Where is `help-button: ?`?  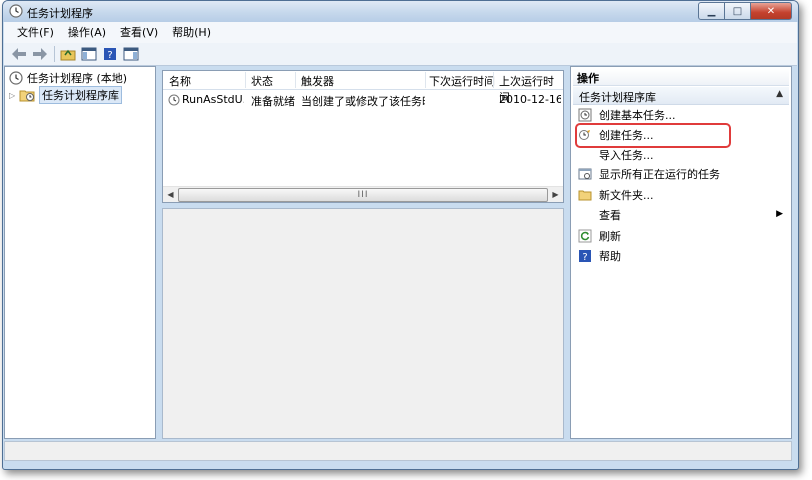 help-button: ? is located at coordinates (110, 54).